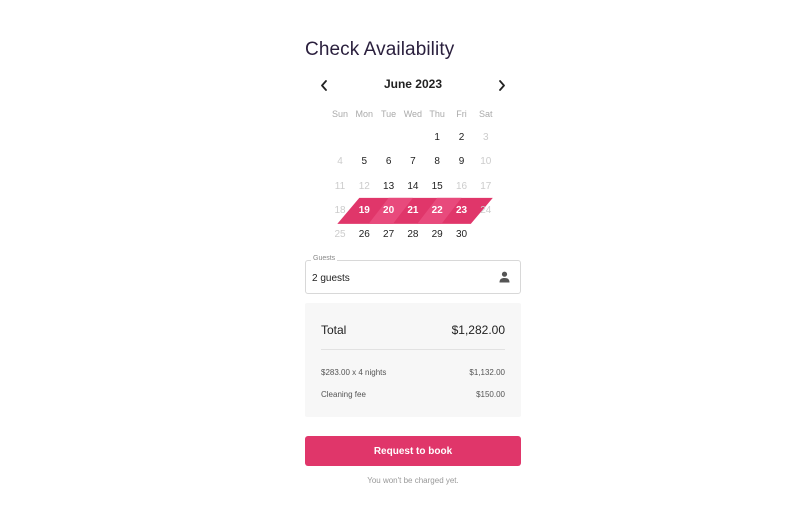 This screenshot has height=518, width=800. I want to click on request-to-book-button: Request to book, so click(413, 451).